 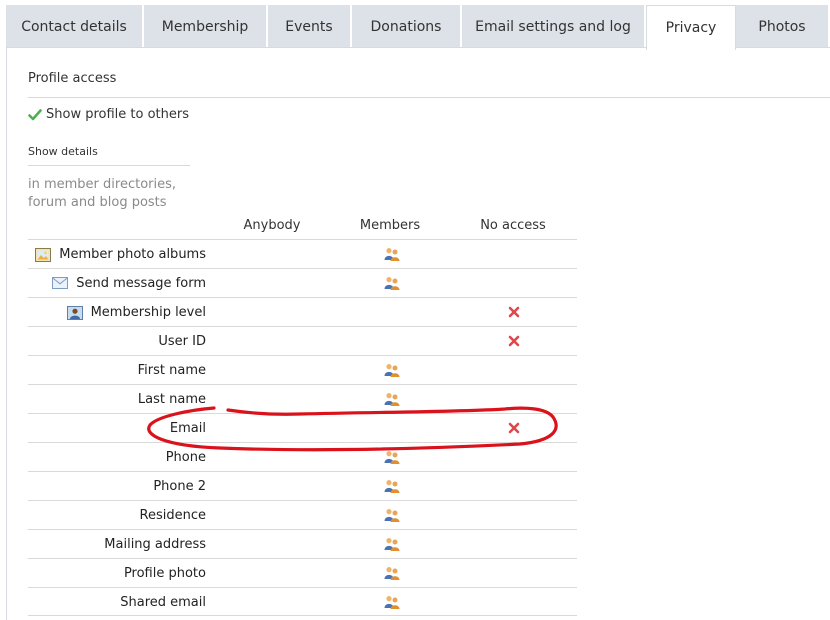 I want to click on column-header-anybody: Anybody, so click(x=272, y=225).